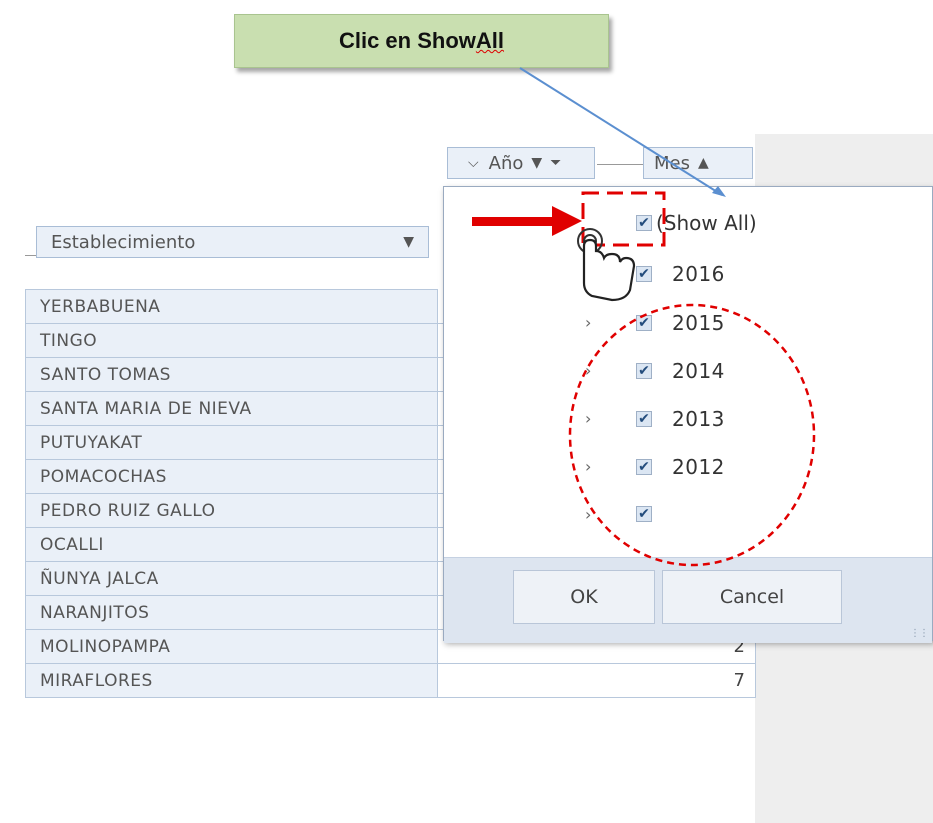 This screenshot has height=823, width=933. I want to click on red-arrow-head, so click(567, 221).